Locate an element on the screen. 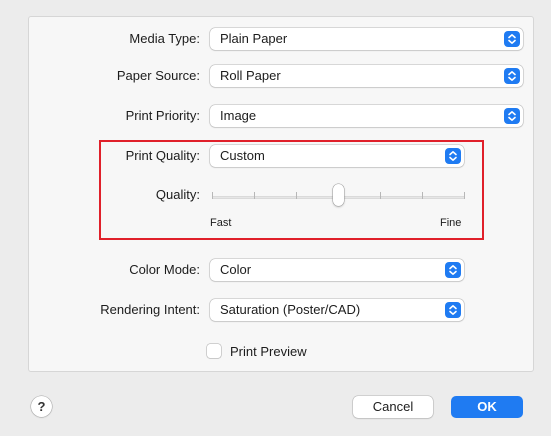  print-preview-checkbox is located at coordinates (214, 351).